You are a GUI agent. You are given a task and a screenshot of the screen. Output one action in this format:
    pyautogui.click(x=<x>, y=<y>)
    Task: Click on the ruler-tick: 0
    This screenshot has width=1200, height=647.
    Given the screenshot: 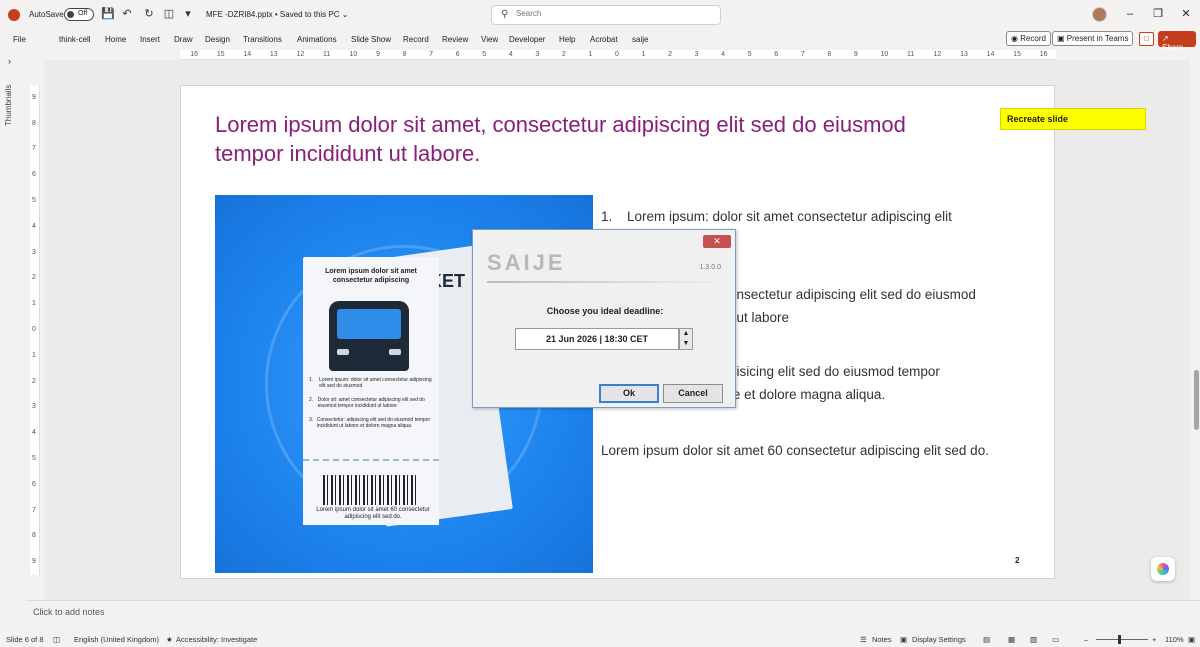 What is the action you would take?
    pyautogui.click(x=617, y=54)
    